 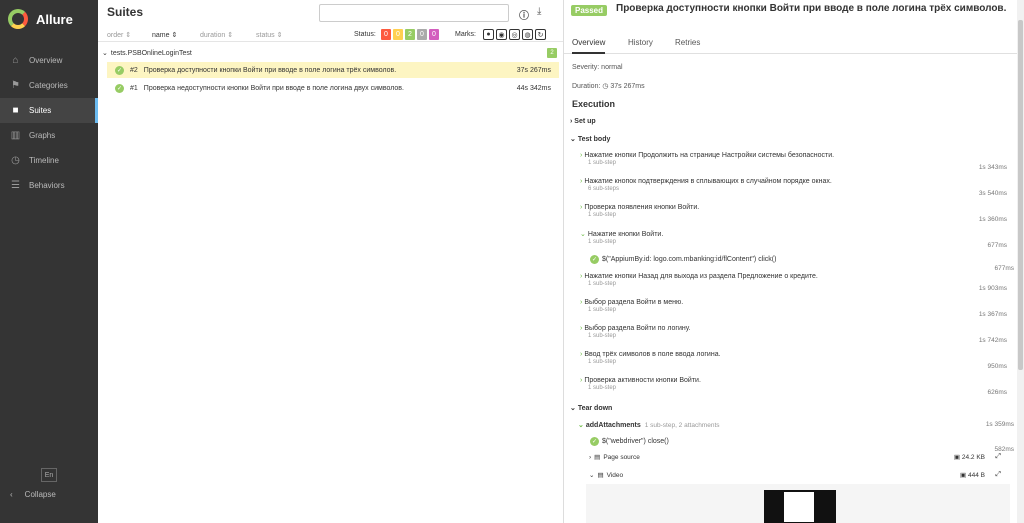 I want to click on sort-label: name, so click(x=161, y=35).